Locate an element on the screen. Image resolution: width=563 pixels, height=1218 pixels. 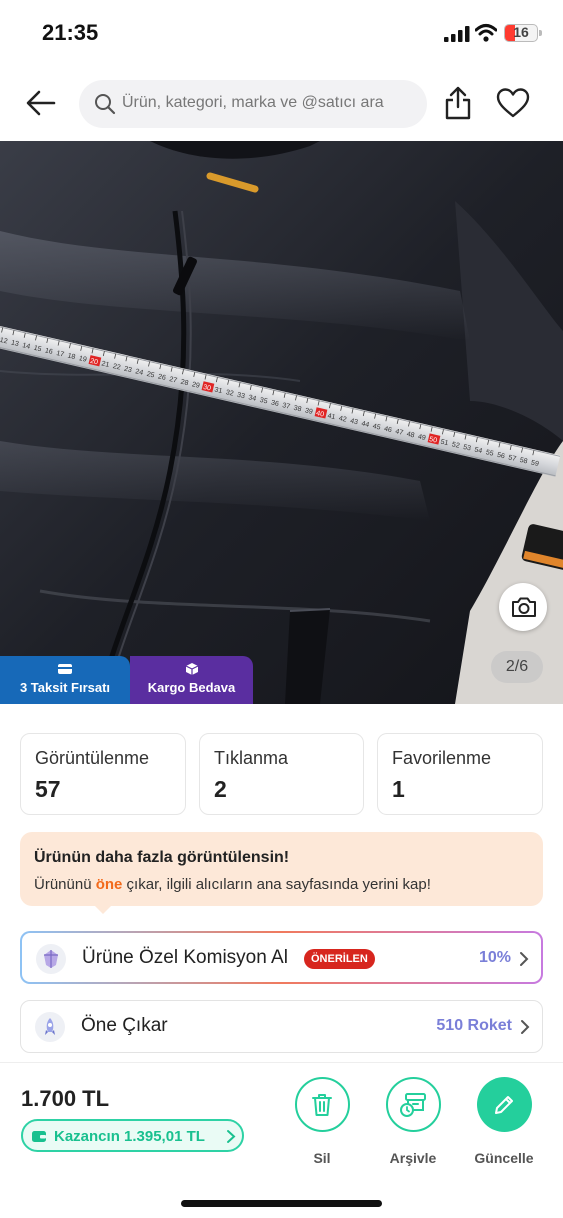
search-placeholder: Ürün, kategori, marka ve @satıcı ara is located at coordinates (253, 102).